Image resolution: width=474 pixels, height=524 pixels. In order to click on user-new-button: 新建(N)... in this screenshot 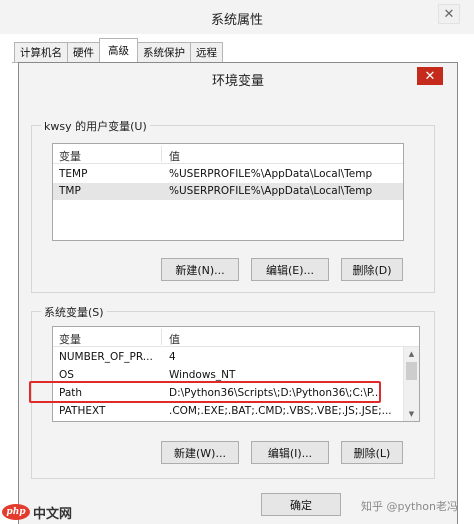, I will do `click(200, 269)`.